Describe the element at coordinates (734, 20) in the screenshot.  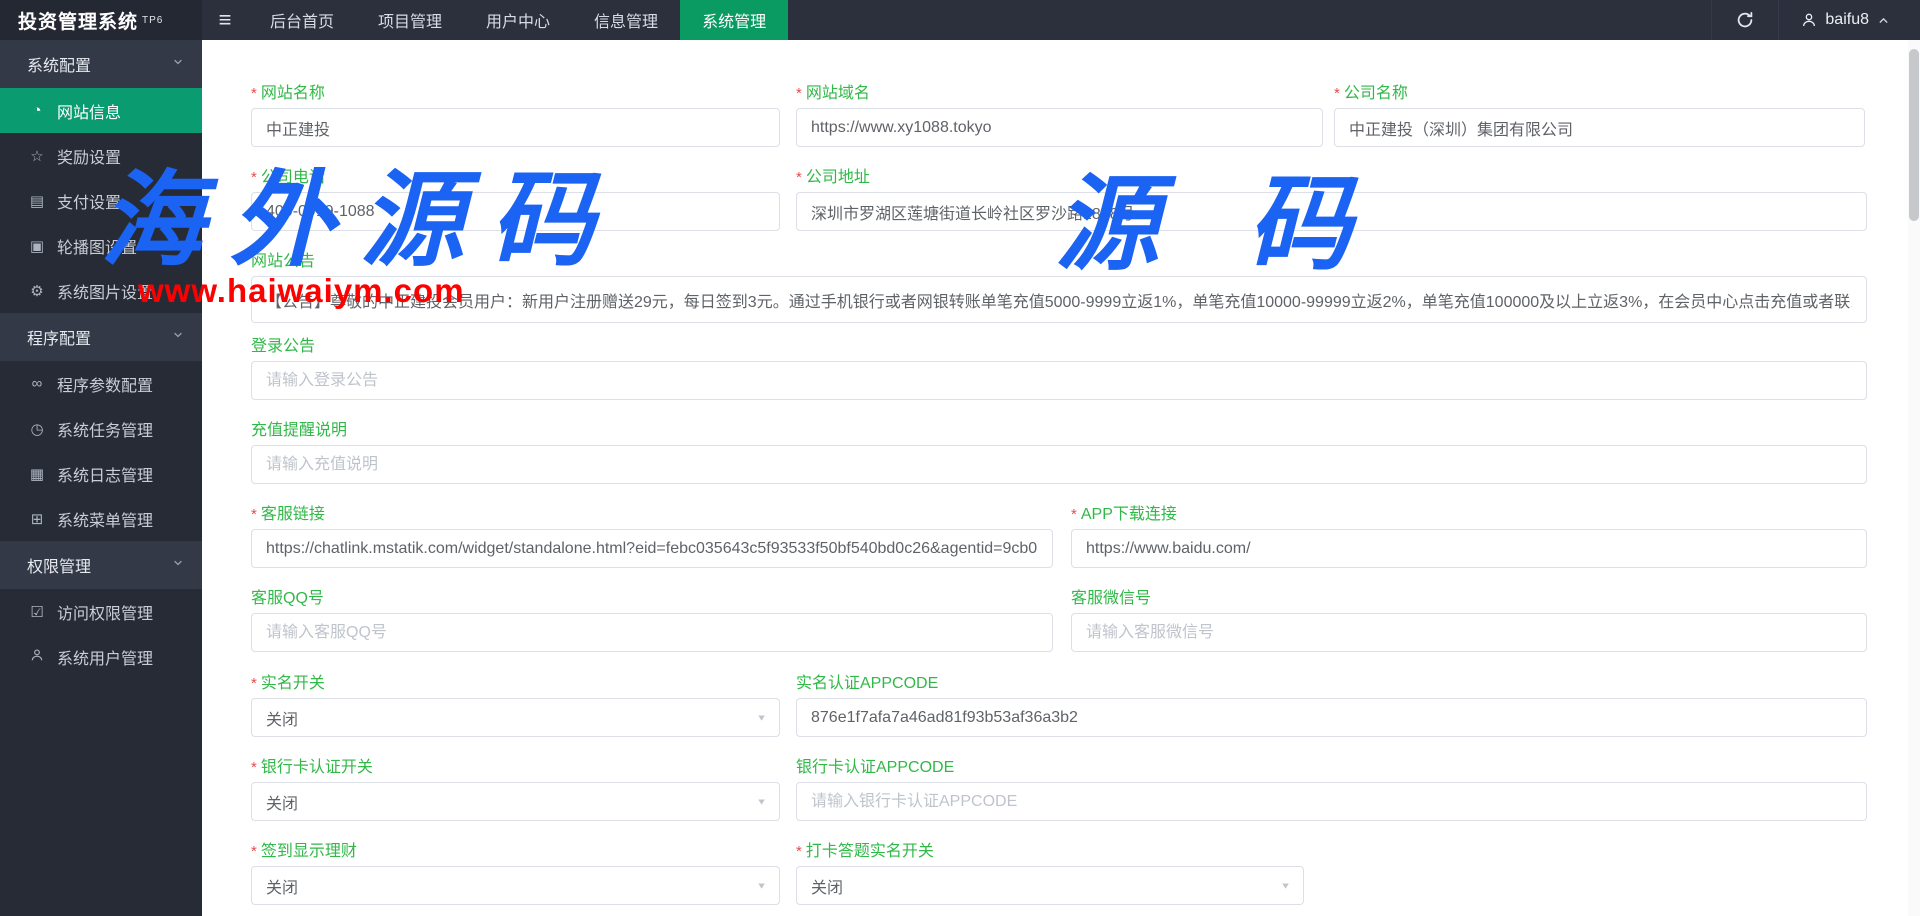
I see `tab-system: 系统管理` at that location.